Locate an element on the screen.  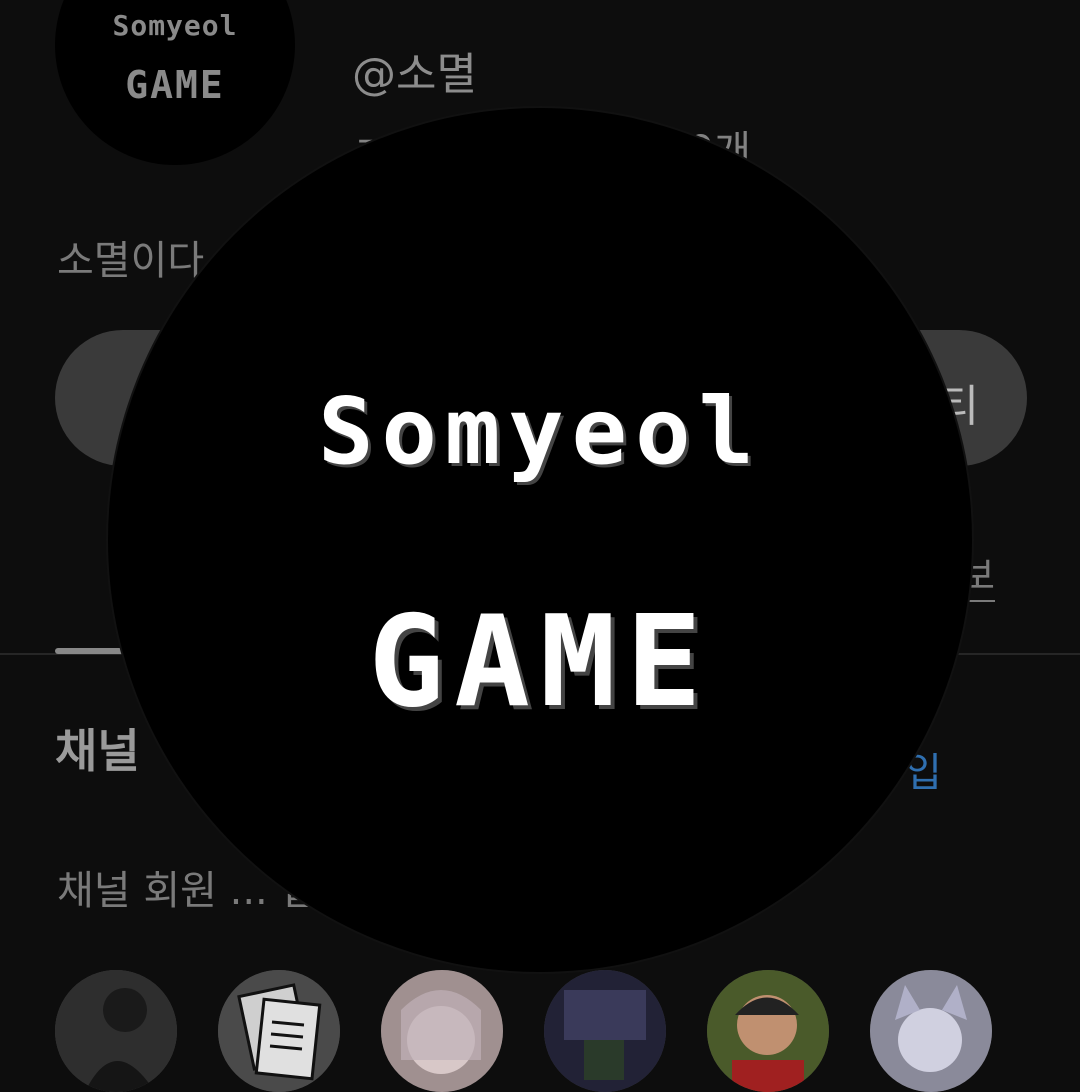
avatar-text-line1: Somyeol is located at coordinates (175, 25).